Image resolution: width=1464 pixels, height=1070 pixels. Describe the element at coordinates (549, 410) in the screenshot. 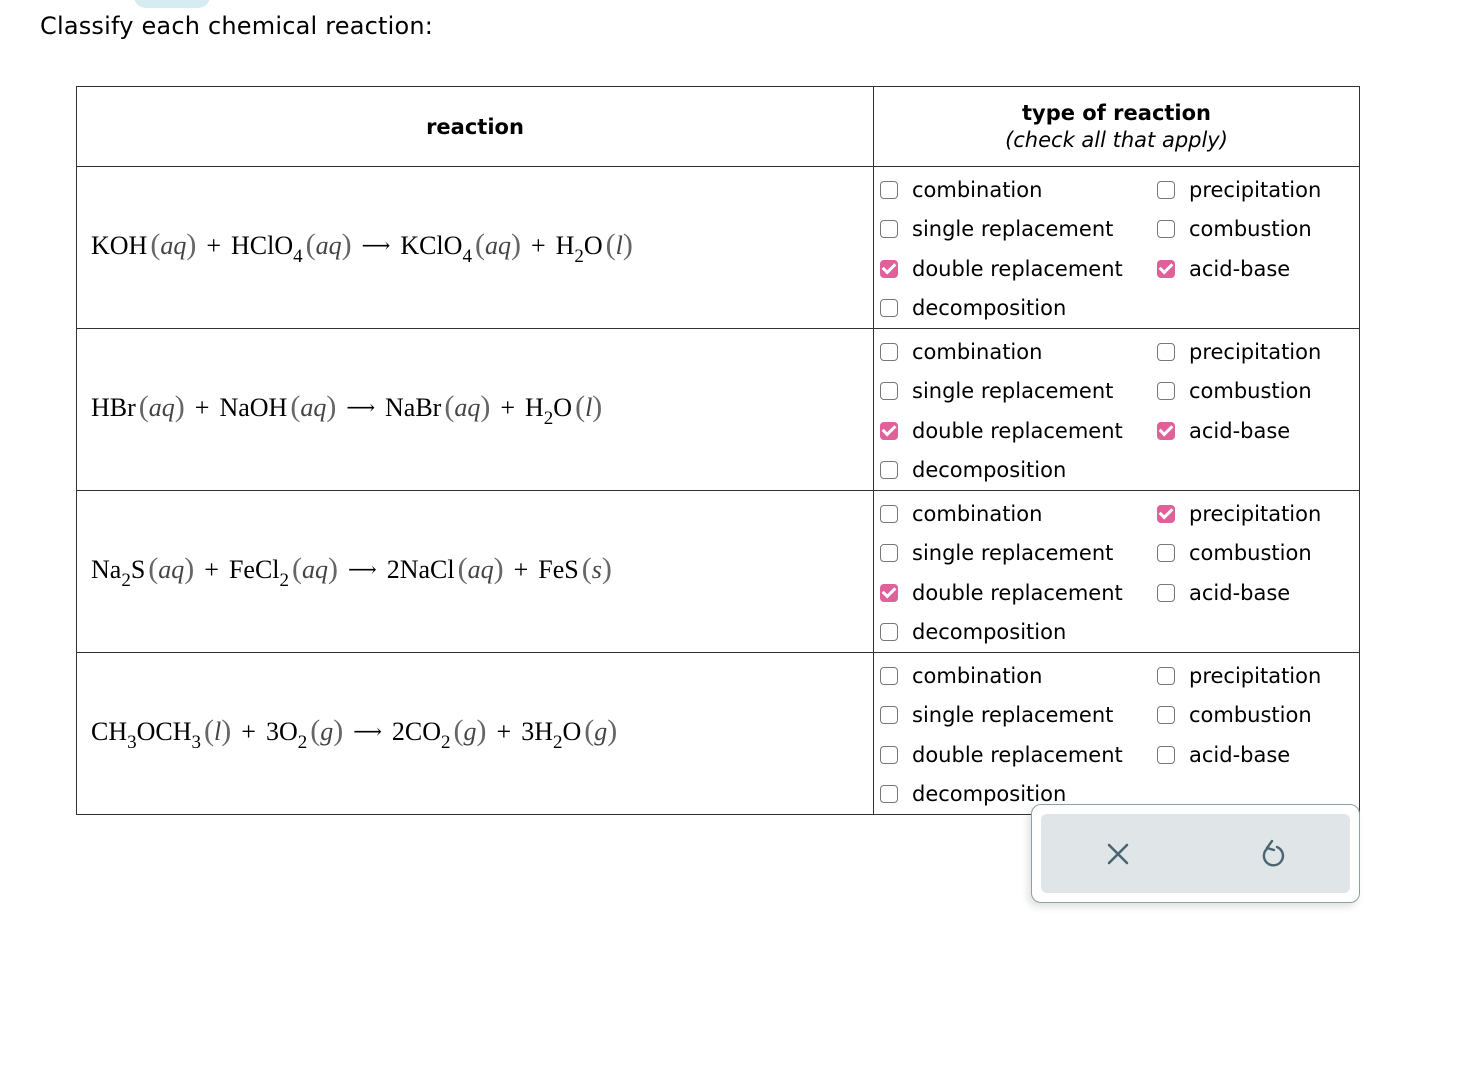

I see `chemical-formula: H2O` at that location.